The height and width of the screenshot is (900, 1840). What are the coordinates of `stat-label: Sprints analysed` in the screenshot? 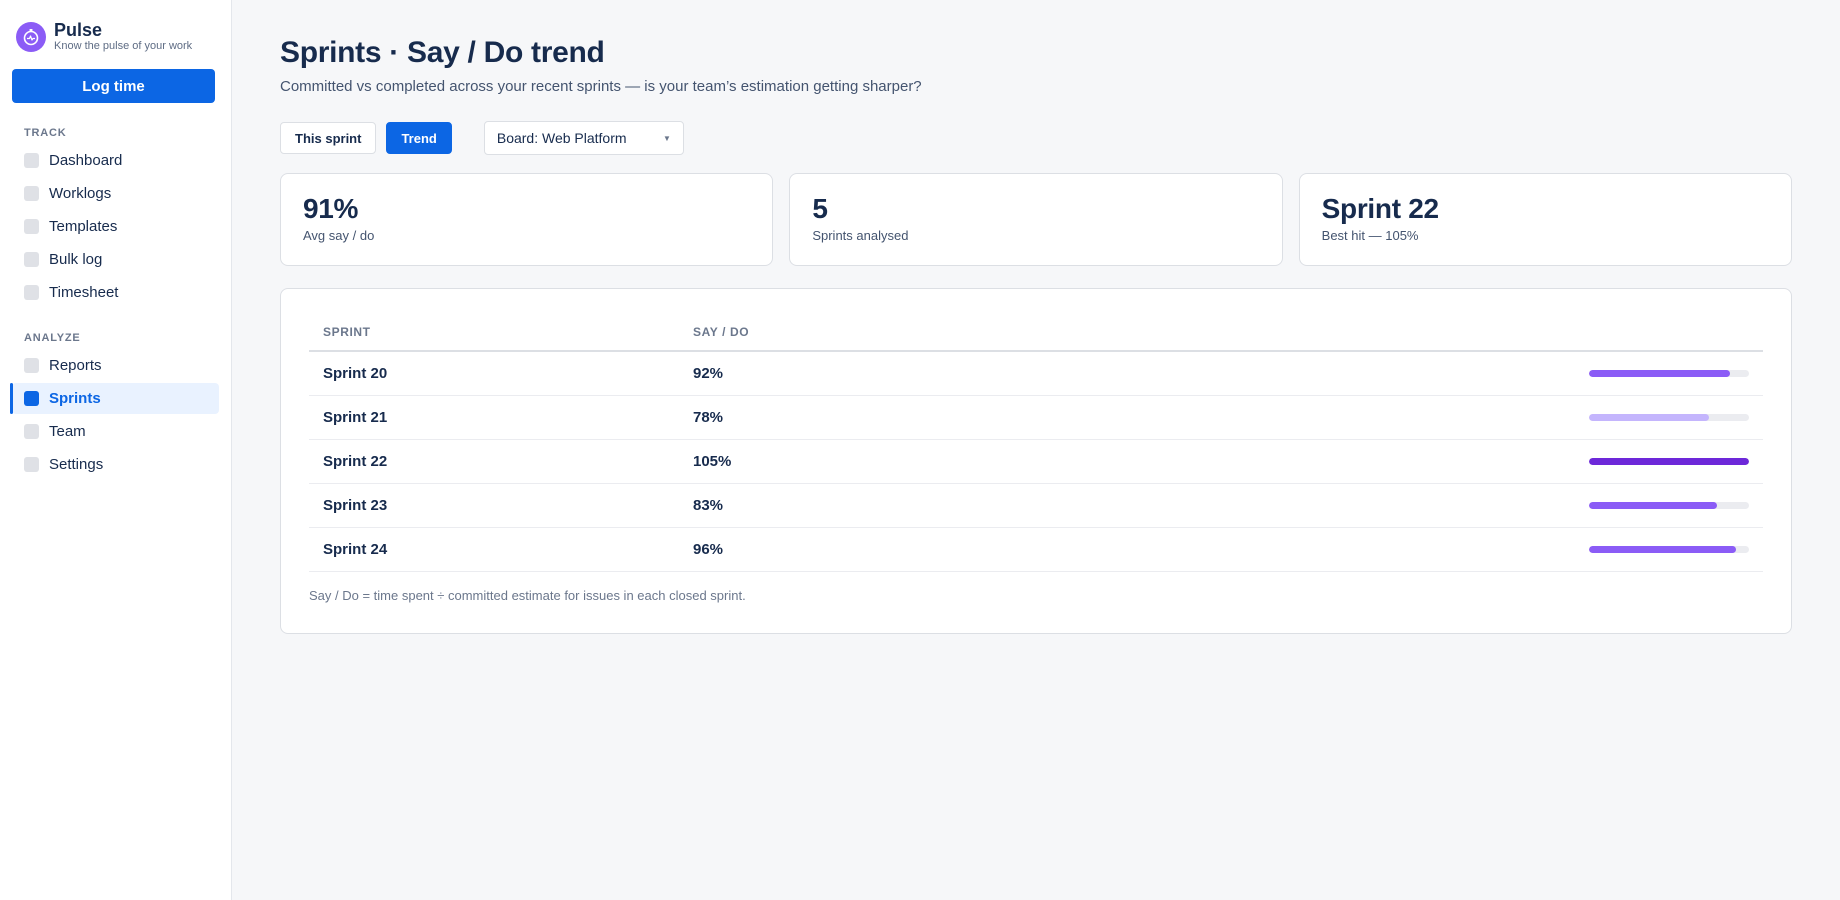 It's located at (860, 235).